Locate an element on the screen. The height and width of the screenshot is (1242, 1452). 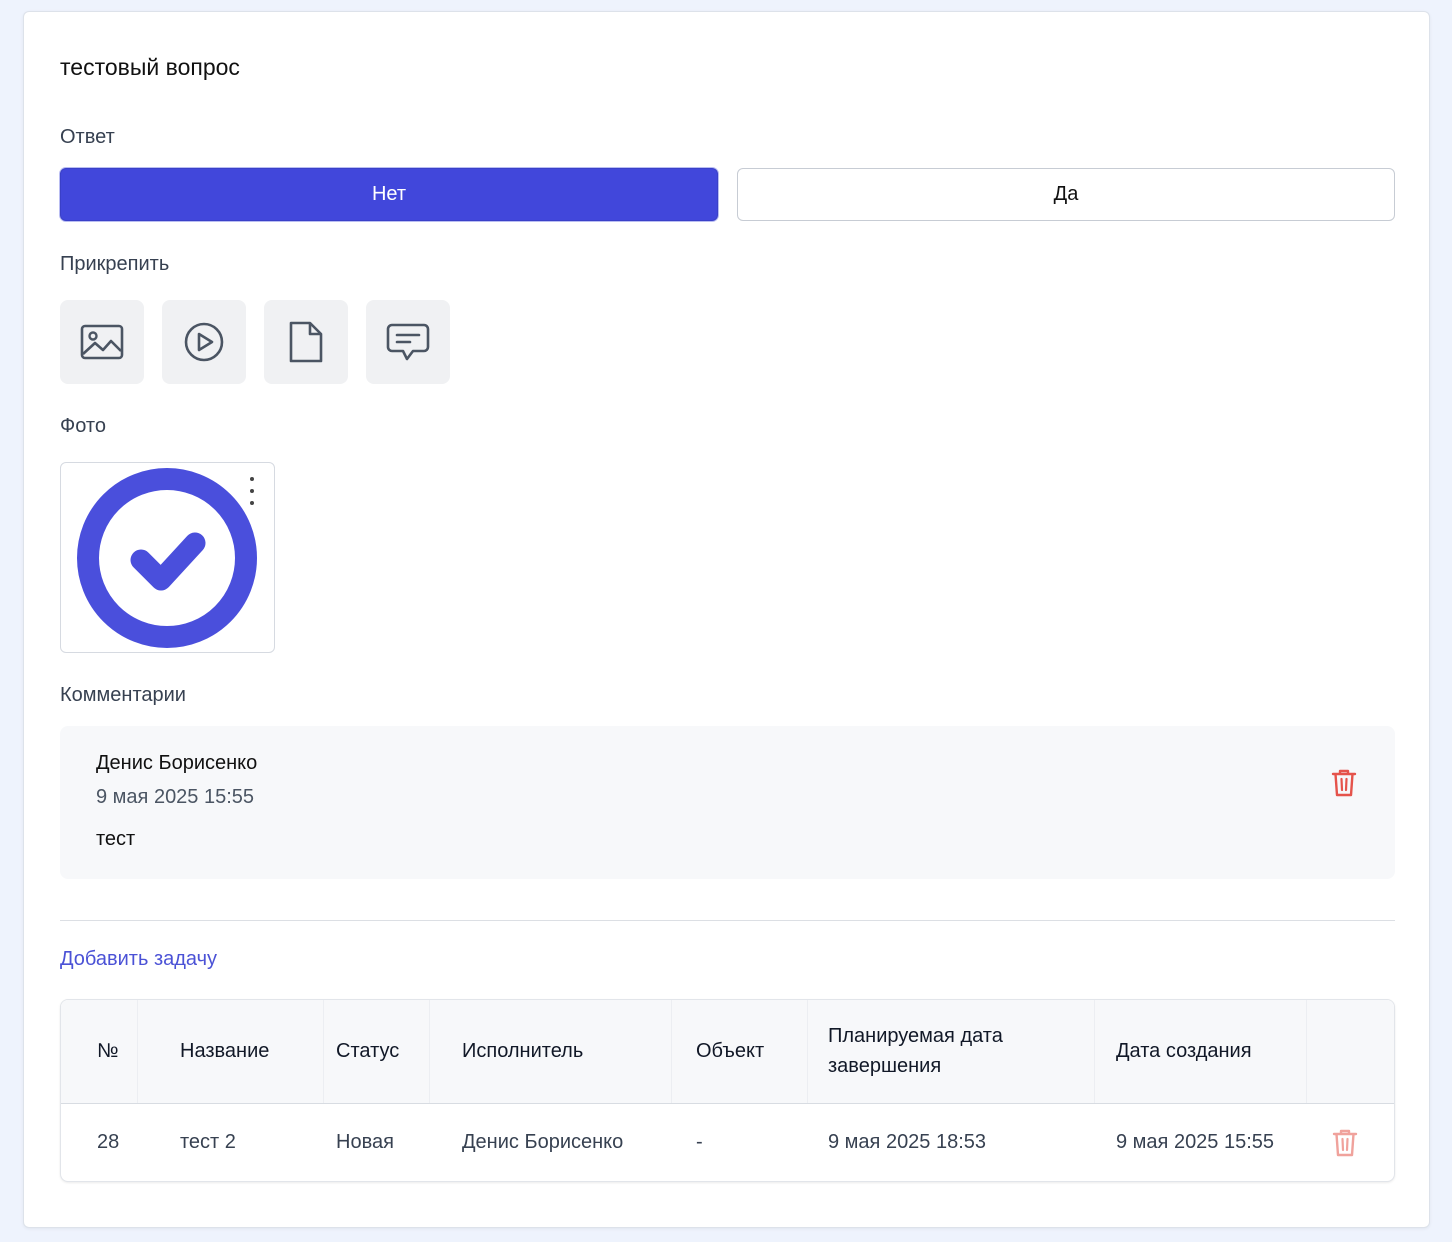
answer-no-button: Нет is located at coordinates (389, 194).